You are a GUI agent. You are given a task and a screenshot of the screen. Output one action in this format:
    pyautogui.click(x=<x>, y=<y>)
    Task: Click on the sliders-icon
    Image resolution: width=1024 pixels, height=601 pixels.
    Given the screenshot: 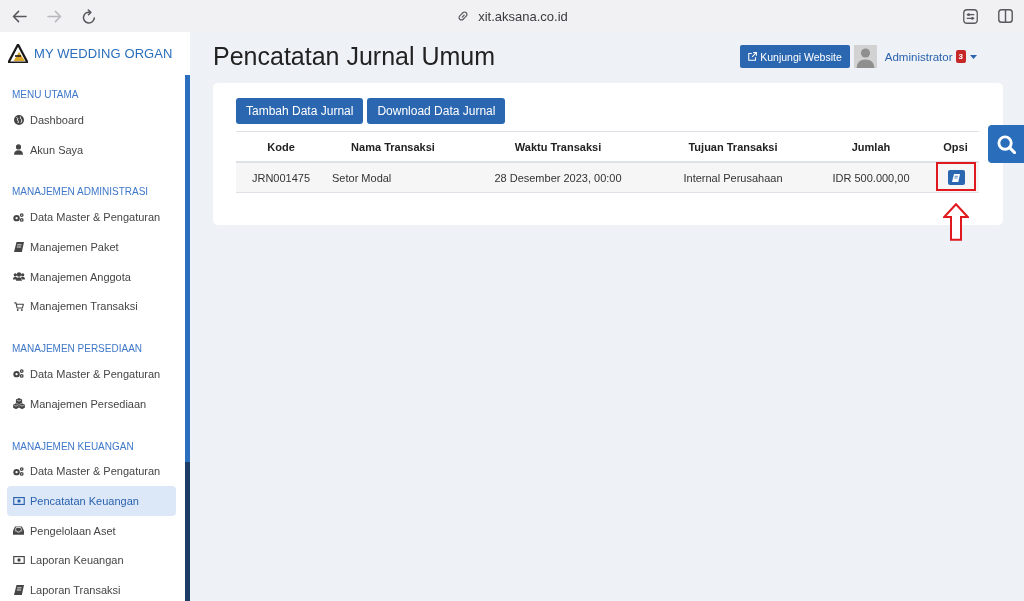 What is the action you would take?
    pyautogui.click(x=970, y=16)
    